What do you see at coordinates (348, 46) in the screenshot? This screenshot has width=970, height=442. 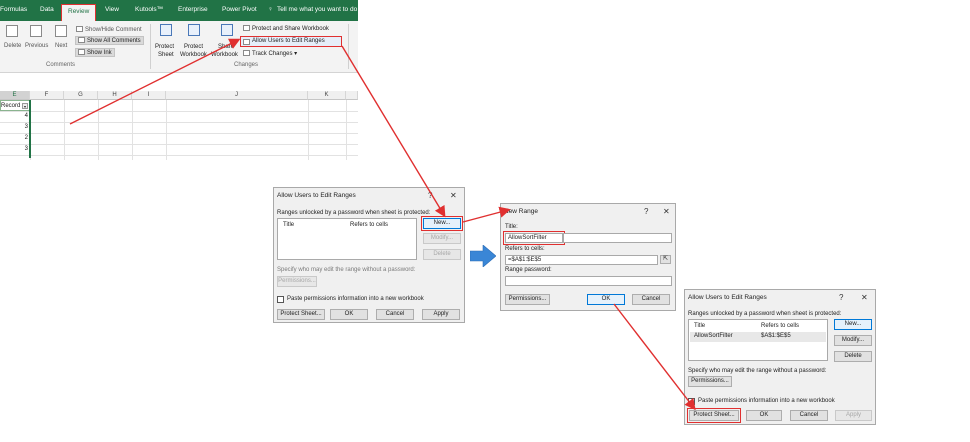 I see `group-separator` at bounding box center [348, 46].